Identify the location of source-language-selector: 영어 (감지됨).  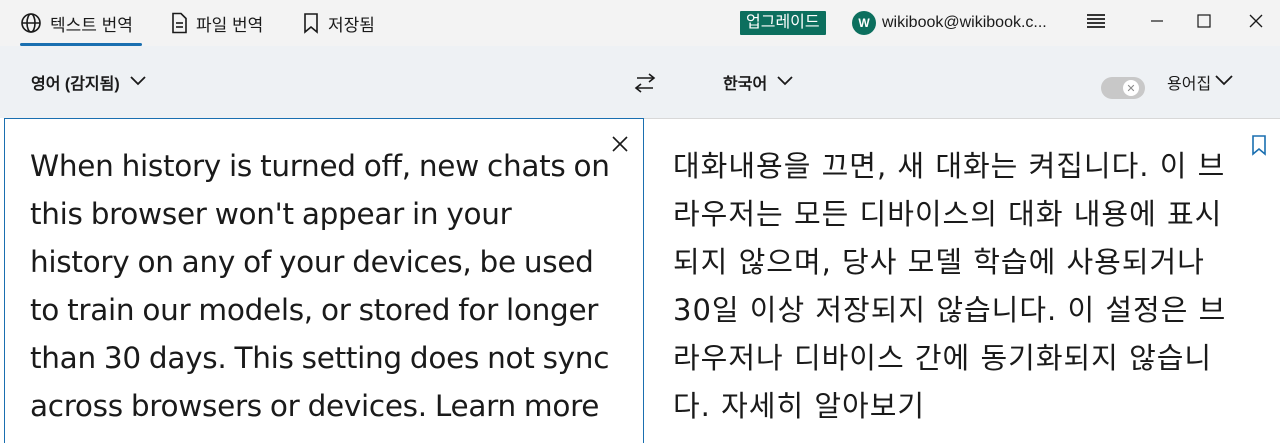
(88, 82).